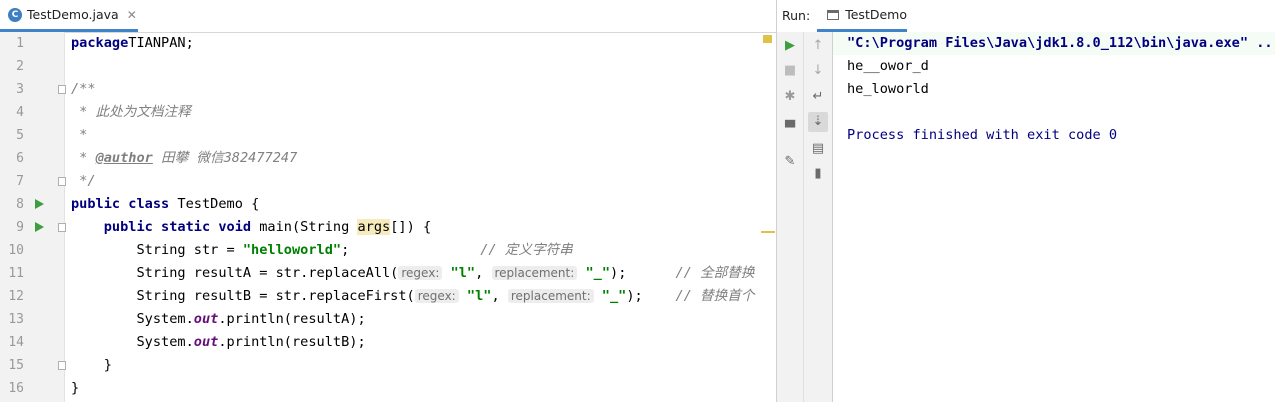 The image size is (1275, 402). Describe the element at coordinates (436, 296) in the screenshot. I see `parameter-hint: regex:` at that location.